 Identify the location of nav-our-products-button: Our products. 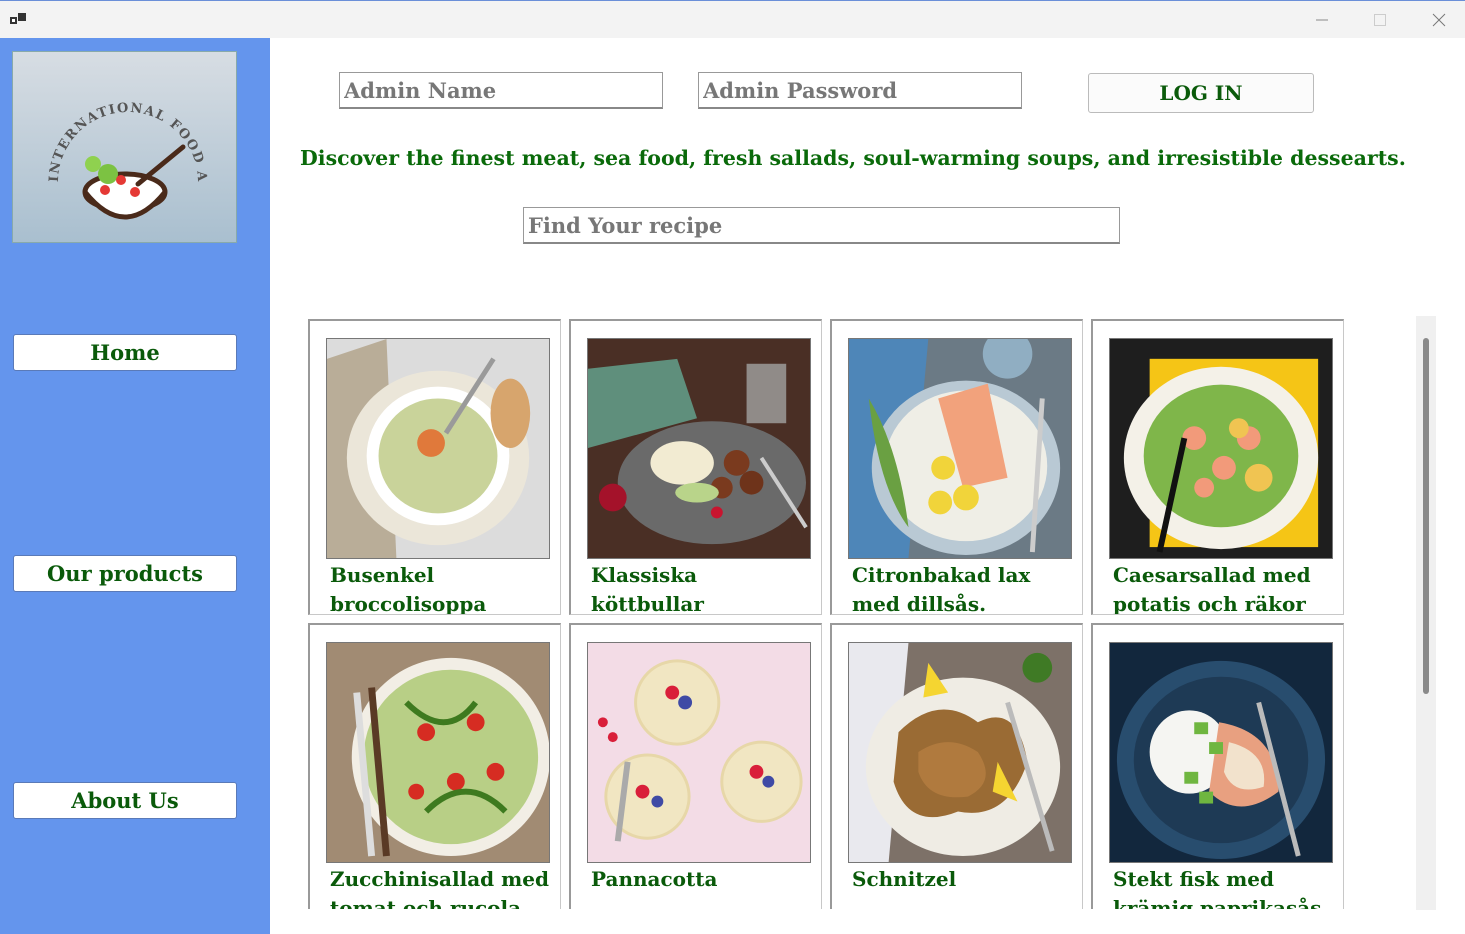
(125, 573).